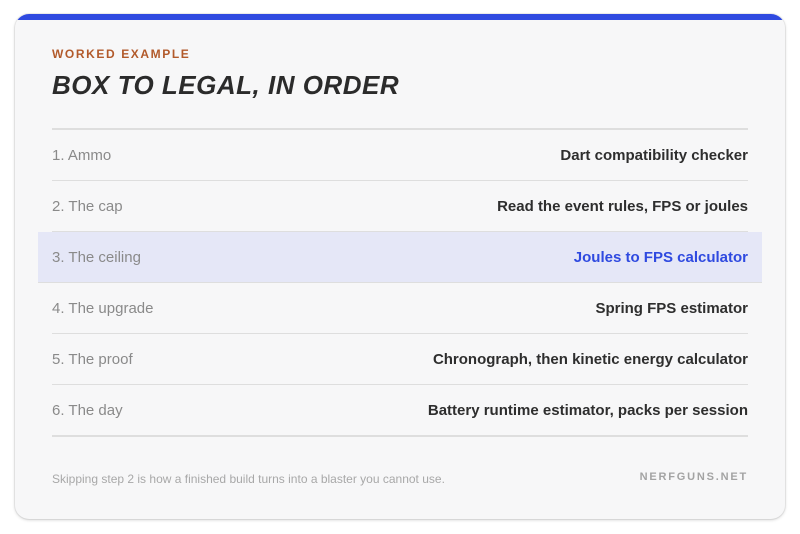  What do you see at coordinates (400, 155) in the screenshot?
I see `step-row-1: 1. Ammo Dart compatibility checker` at bounding box center [400, 155].